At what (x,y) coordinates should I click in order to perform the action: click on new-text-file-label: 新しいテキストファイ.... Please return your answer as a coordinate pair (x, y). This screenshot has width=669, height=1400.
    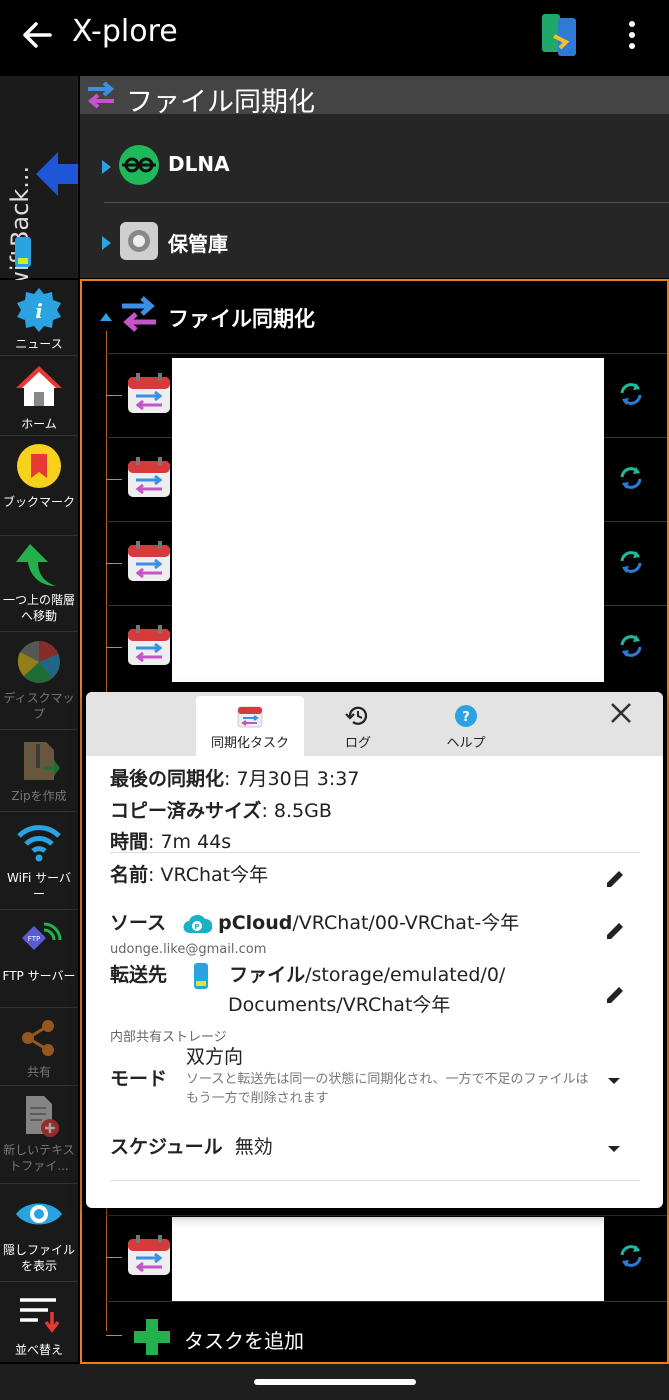
    Looking at the image, I should click on (39, 1158).